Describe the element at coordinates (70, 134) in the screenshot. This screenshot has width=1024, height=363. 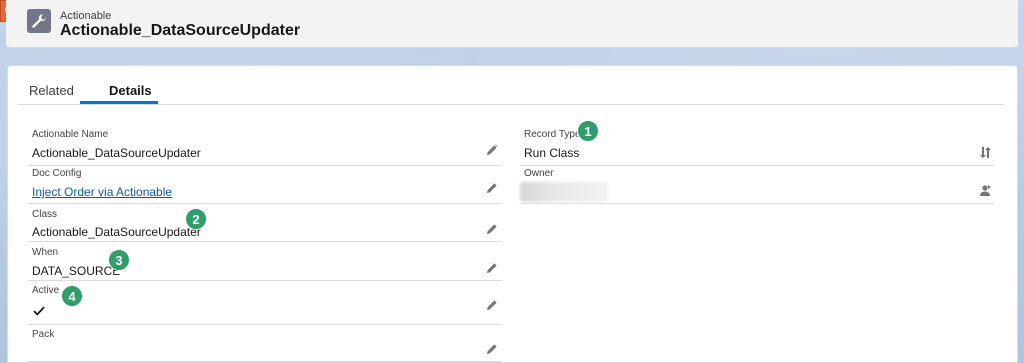
I see `field-label: Actionable Name` at that location.